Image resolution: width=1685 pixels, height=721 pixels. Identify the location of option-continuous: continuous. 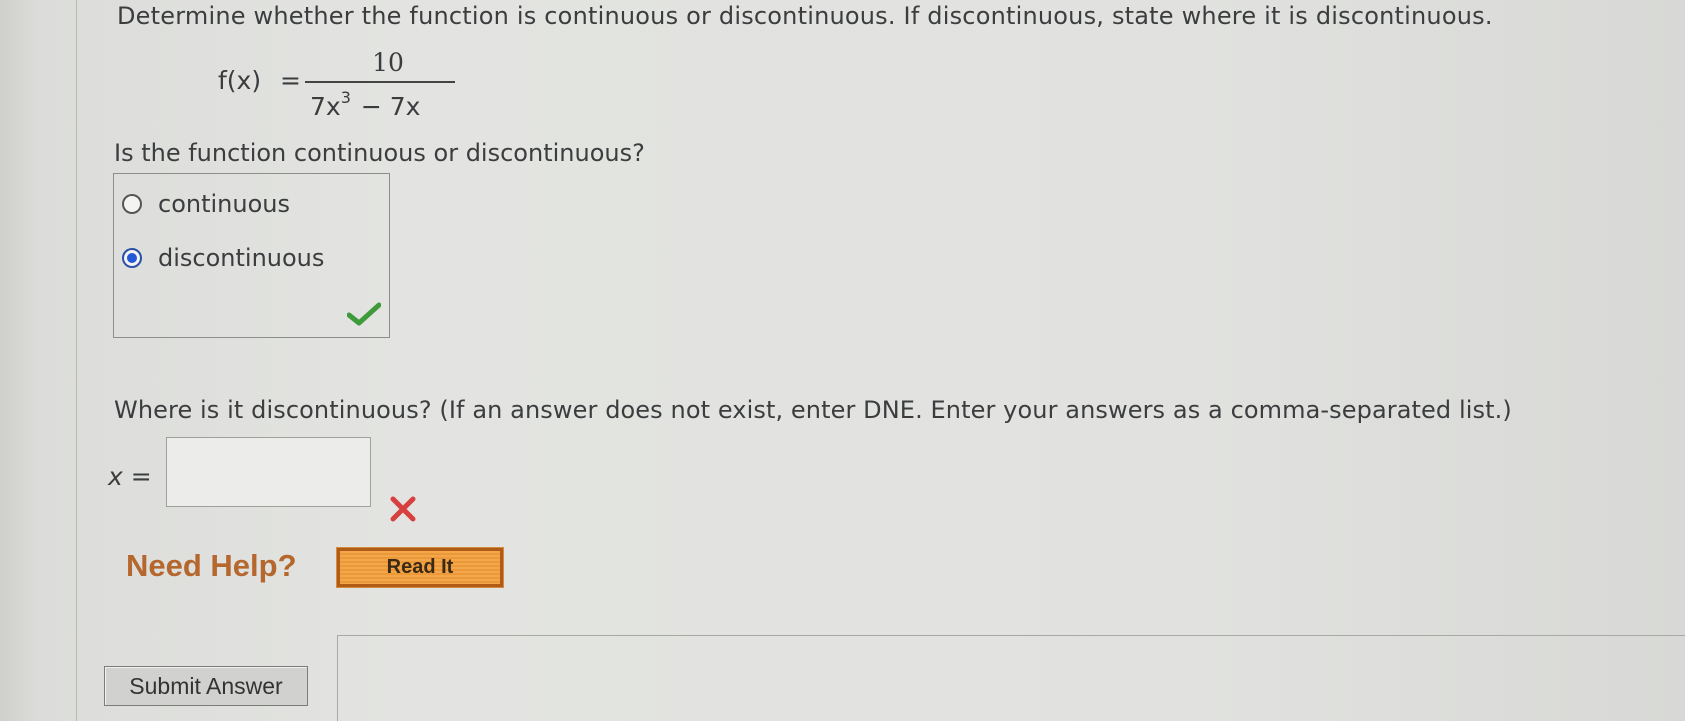
(206, 204).